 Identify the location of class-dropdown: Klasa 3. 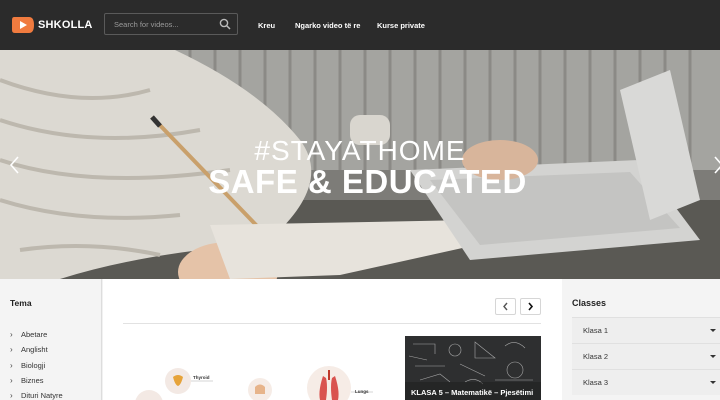
(646, 382).